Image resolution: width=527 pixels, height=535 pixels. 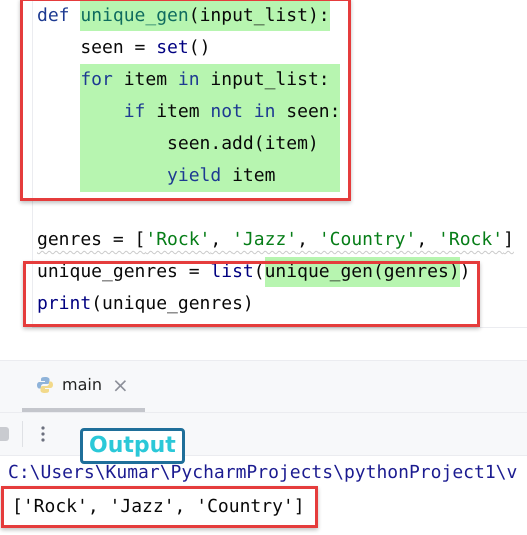 What do you see at coordinates (281, 272) in the screenshot?
I see `code-line: unique_genres = list(unique_gen(genres))` at bounding box center [281, 272].